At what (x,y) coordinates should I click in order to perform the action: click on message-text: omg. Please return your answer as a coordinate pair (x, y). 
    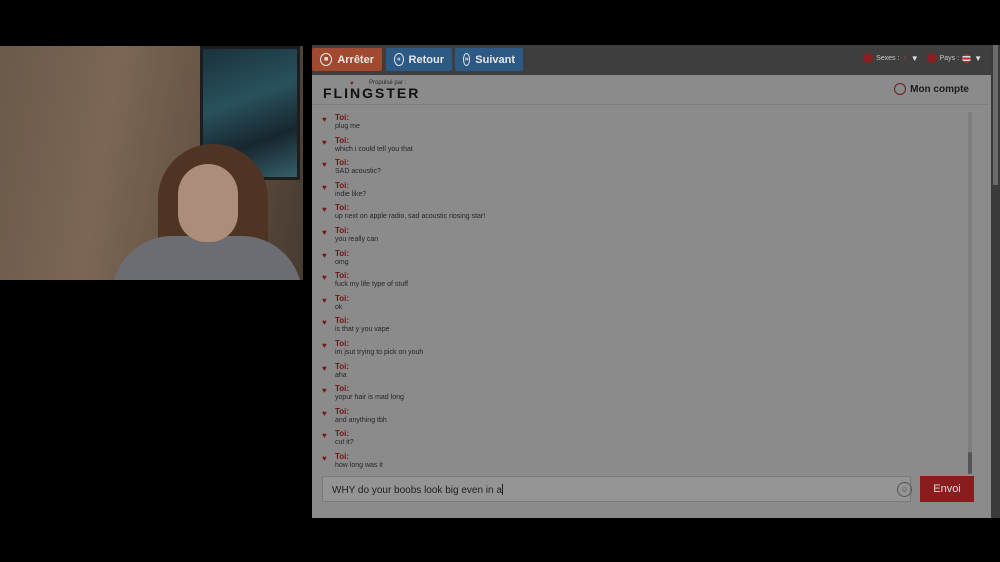
    Looking at the image, I should click on (342, 262).